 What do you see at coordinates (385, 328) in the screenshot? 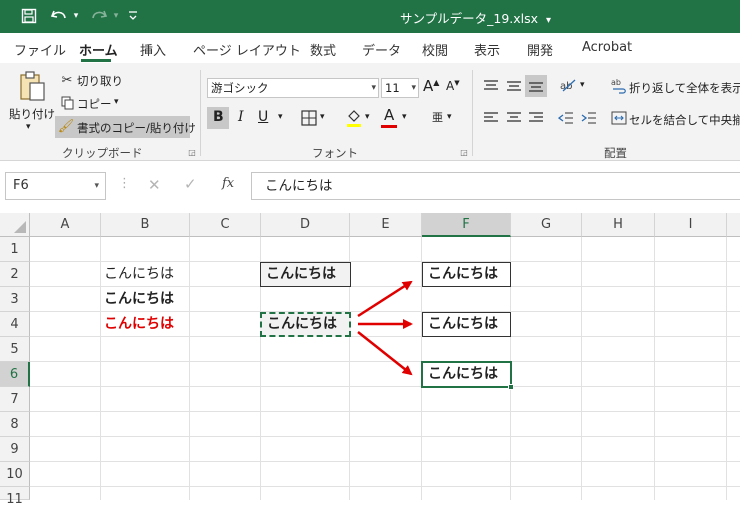
I see `annotation-arrows` at bounding box center [385, 328].